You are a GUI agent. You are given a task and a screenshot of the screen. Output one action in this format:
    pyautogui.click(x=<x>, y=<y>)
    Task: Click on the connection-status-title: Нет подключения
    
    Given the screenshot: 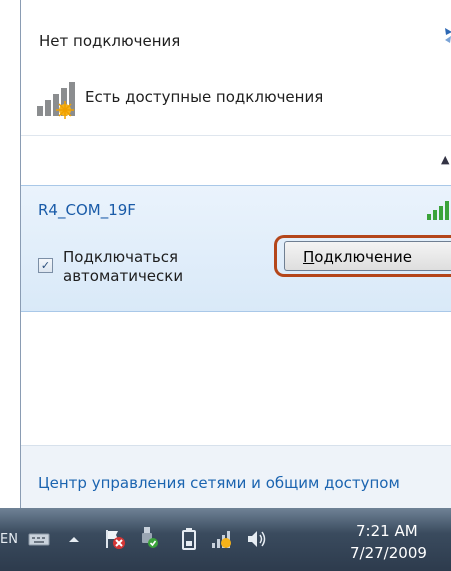 What is the action you would take?
    pyautogui.click(x=110, y=41)
    